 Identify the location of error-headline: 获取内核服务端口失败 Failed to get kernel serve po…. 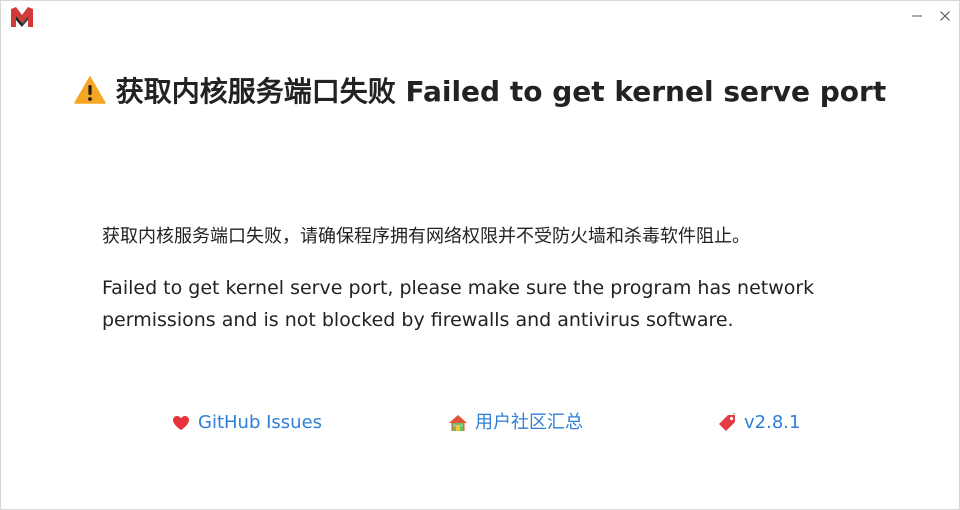
(480, 91).